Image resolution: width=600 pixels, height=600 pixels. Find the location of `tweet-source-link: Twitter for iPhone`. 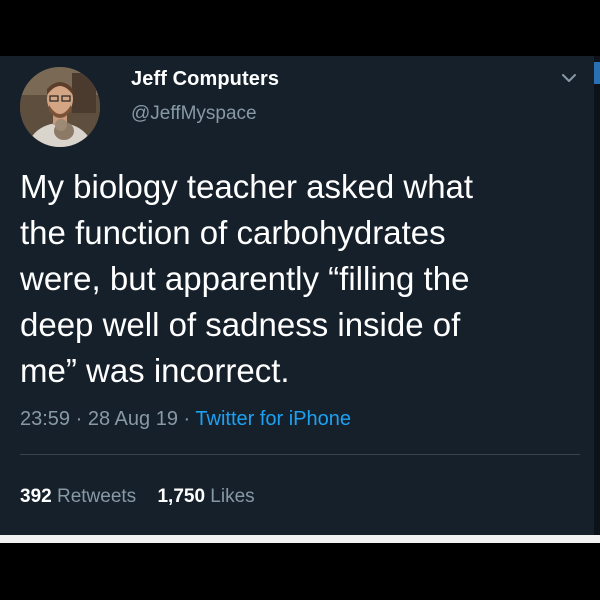

tweet-source-link: Twitter for iPhone is located at coordinates (273, 419).